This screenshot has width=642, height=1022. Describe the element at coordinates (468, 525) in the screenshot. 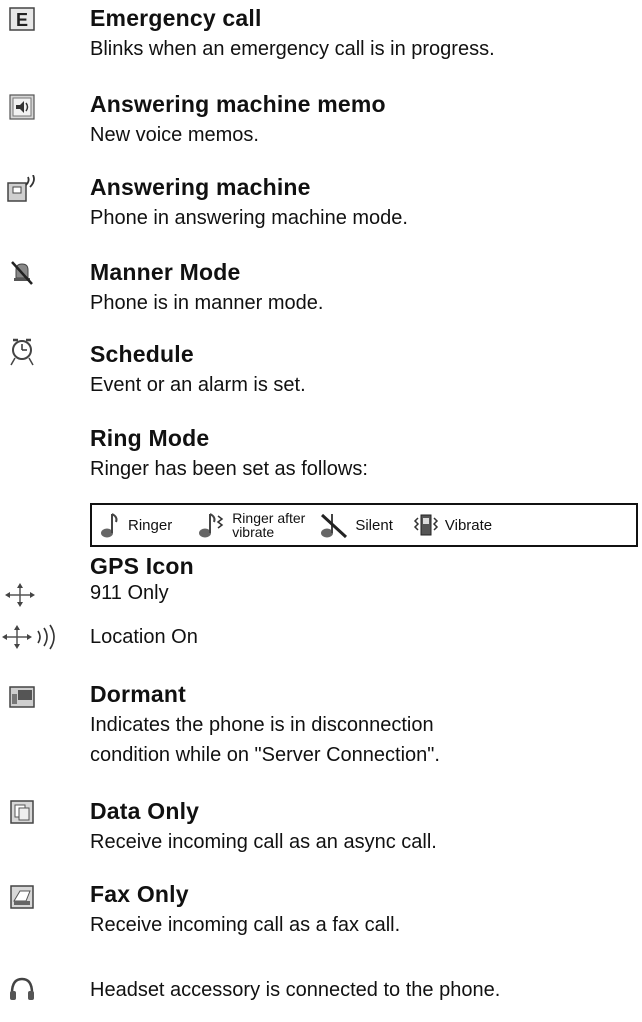

I see `vibrate-label: Vibrate` at that location.